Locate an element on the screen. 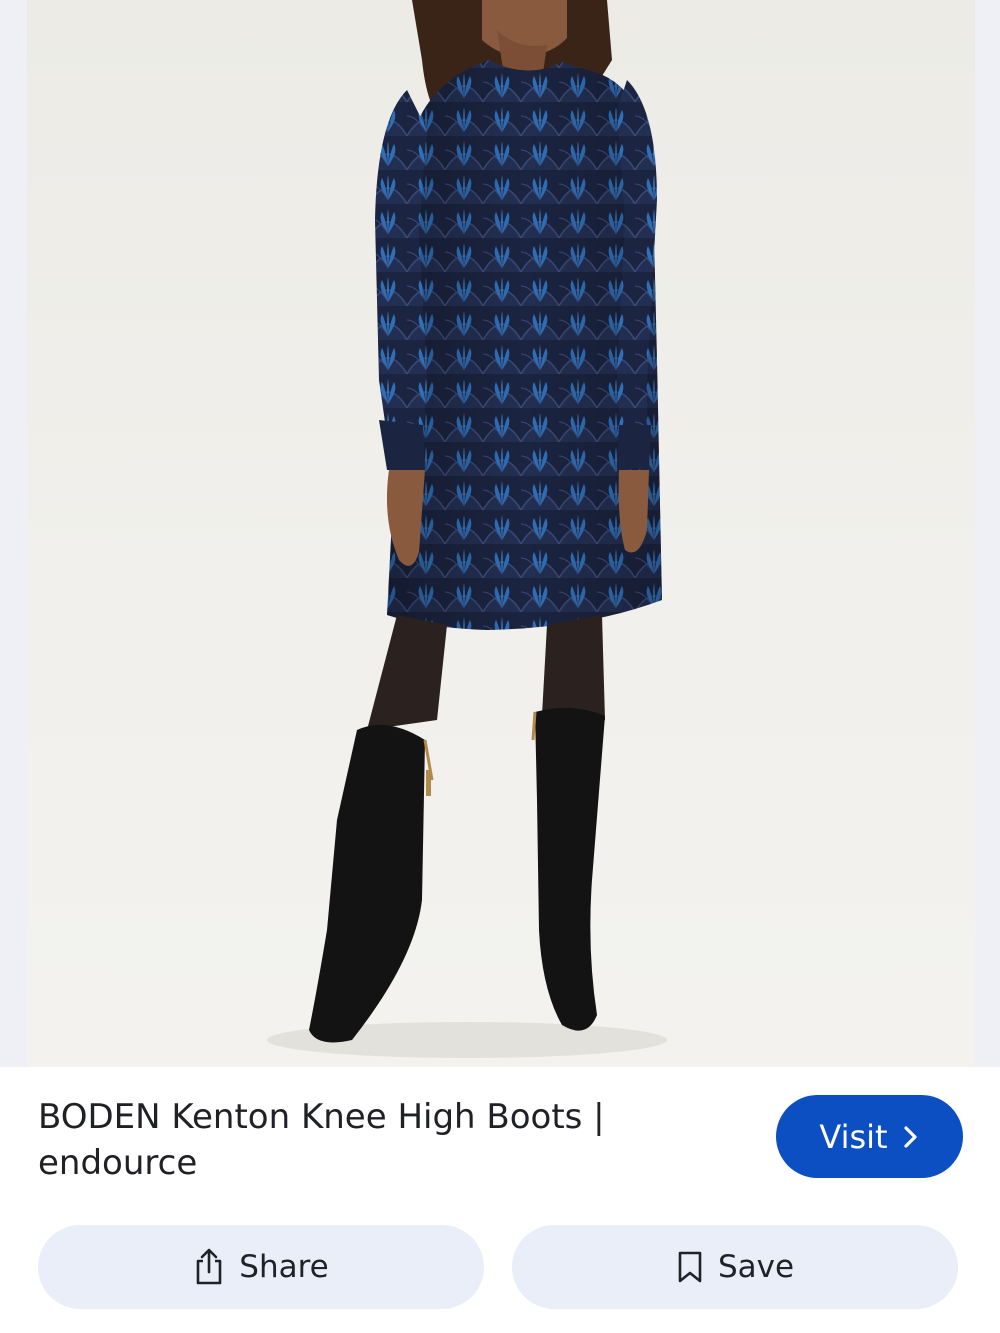 The height and width of the screenshot is (1333, 1000). visit-button: Visit is located at coordinates (869, 1136).